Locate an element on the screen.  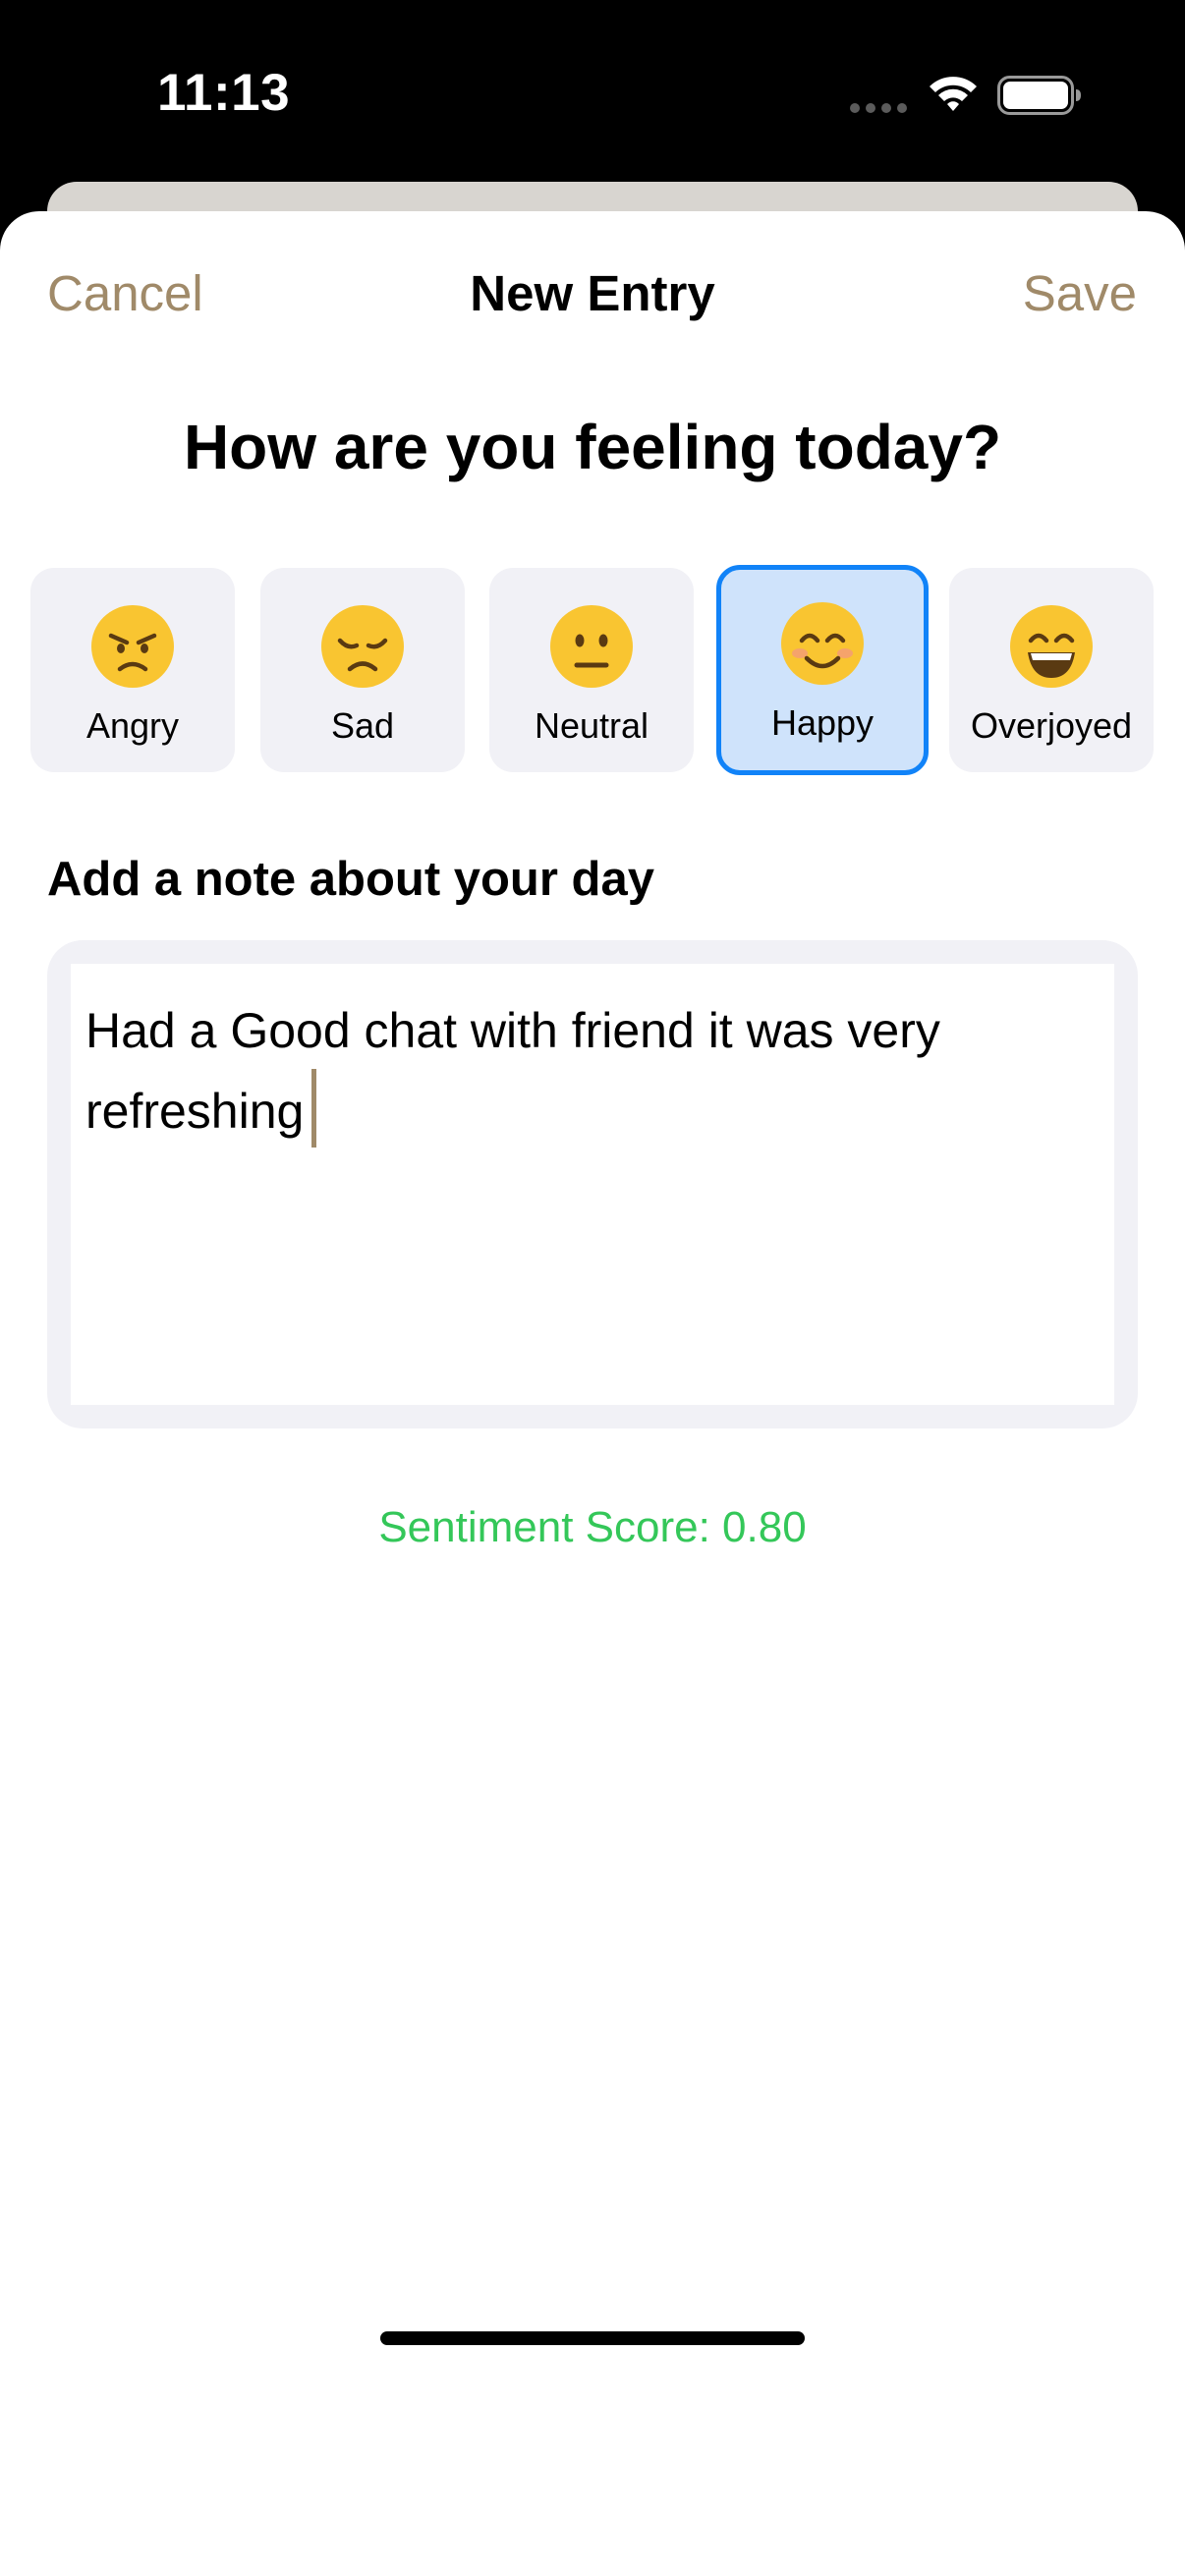
mood-option-happy: Happy is located at coordinates (823, 670).